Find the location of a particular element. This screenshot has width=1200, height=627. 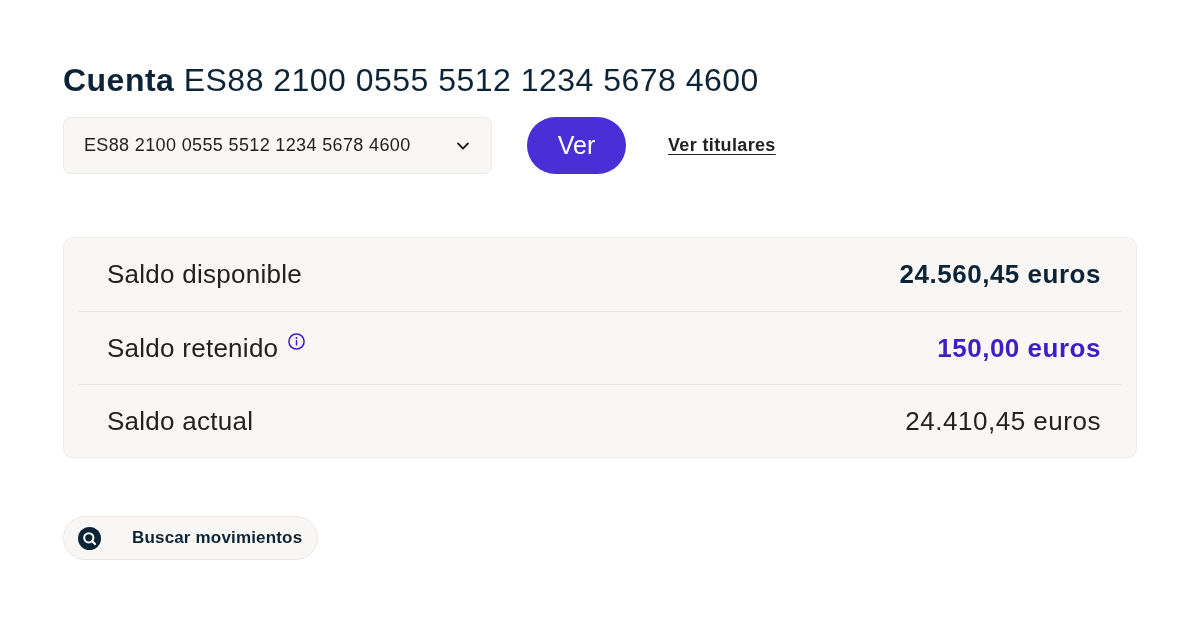

account-select: ES88 2100 0555 5512 1234 5678 4600 is located at coordinates (277, 145).